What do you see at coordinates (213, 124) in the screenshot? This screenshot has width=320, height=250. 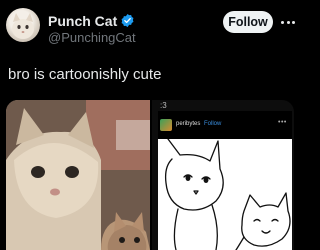 I see `embedded-follow-link: Follow` at bounding box center [213, 124].